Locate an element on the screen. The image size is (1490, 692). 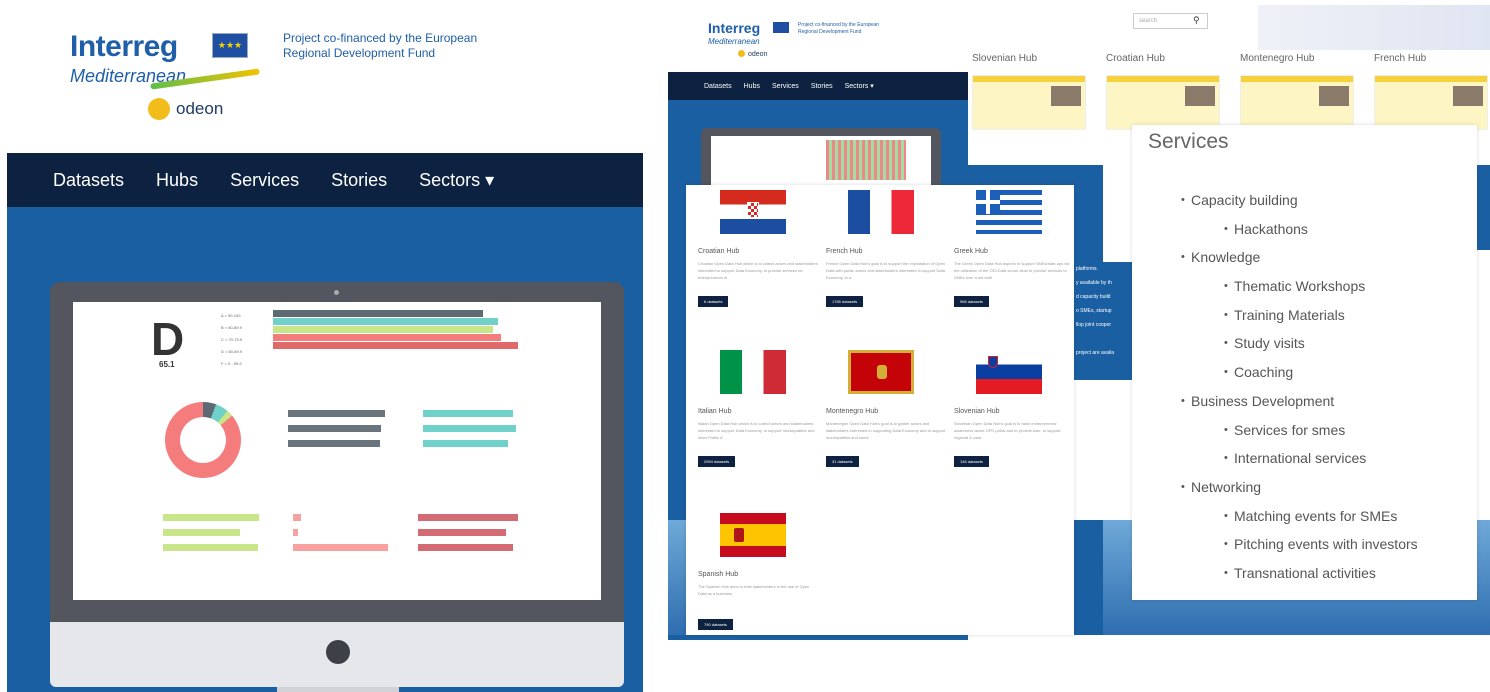
monitor-camera is located at coordinates (336, 292).